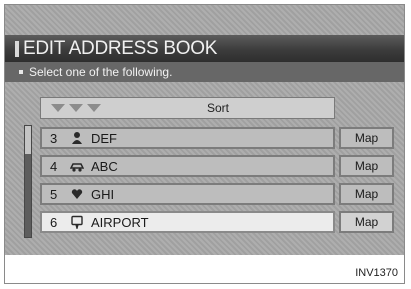 Image resolution: width=411 pixels, height=289 pixels. I want to click on scrollbar, so click(28, 181).